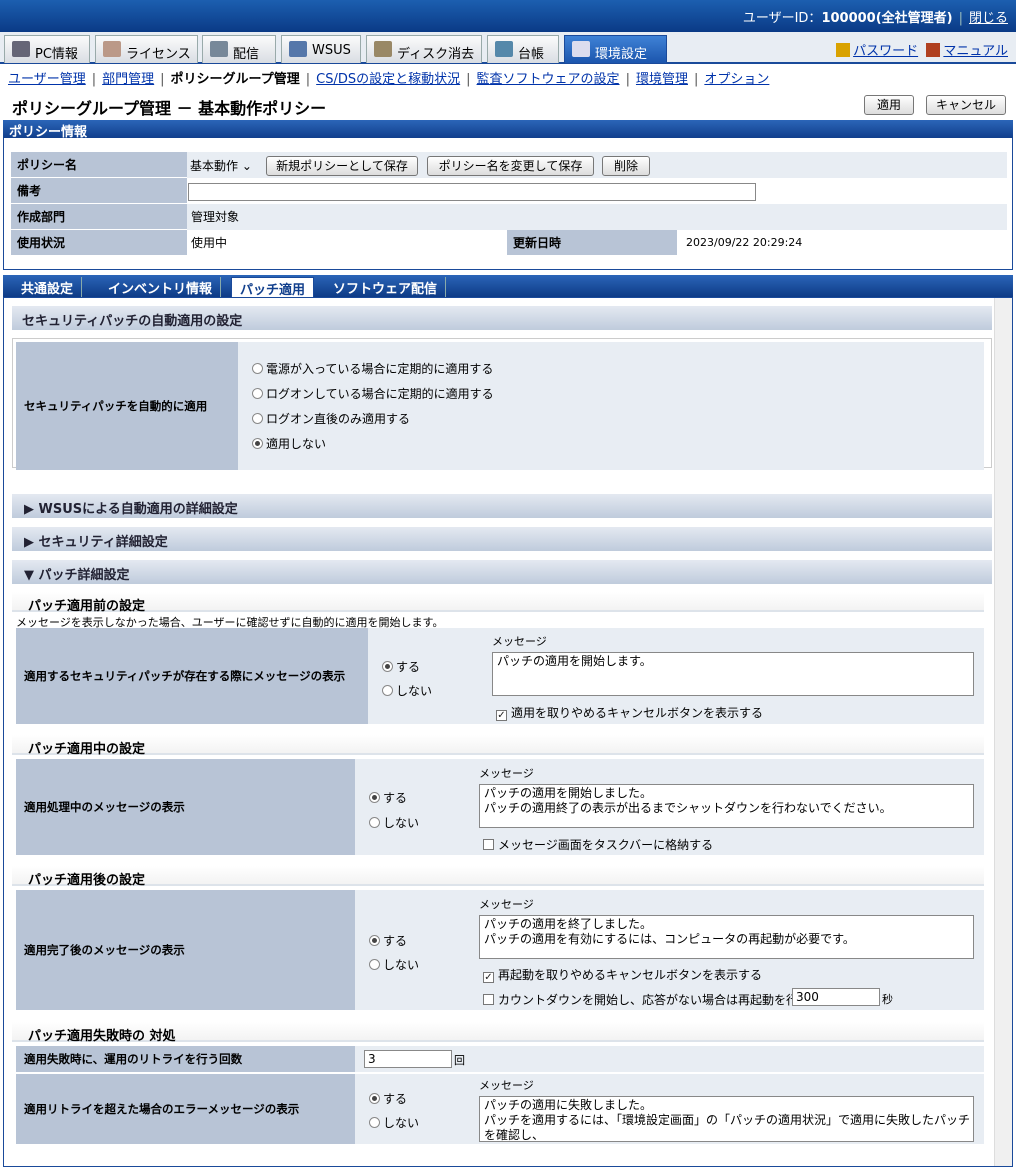 The width and height of the screenshot is (1016, 1171). Describe the element at coordinates (975, 51) in the screenshot. I see `manual-link: マニュアル` at that location.